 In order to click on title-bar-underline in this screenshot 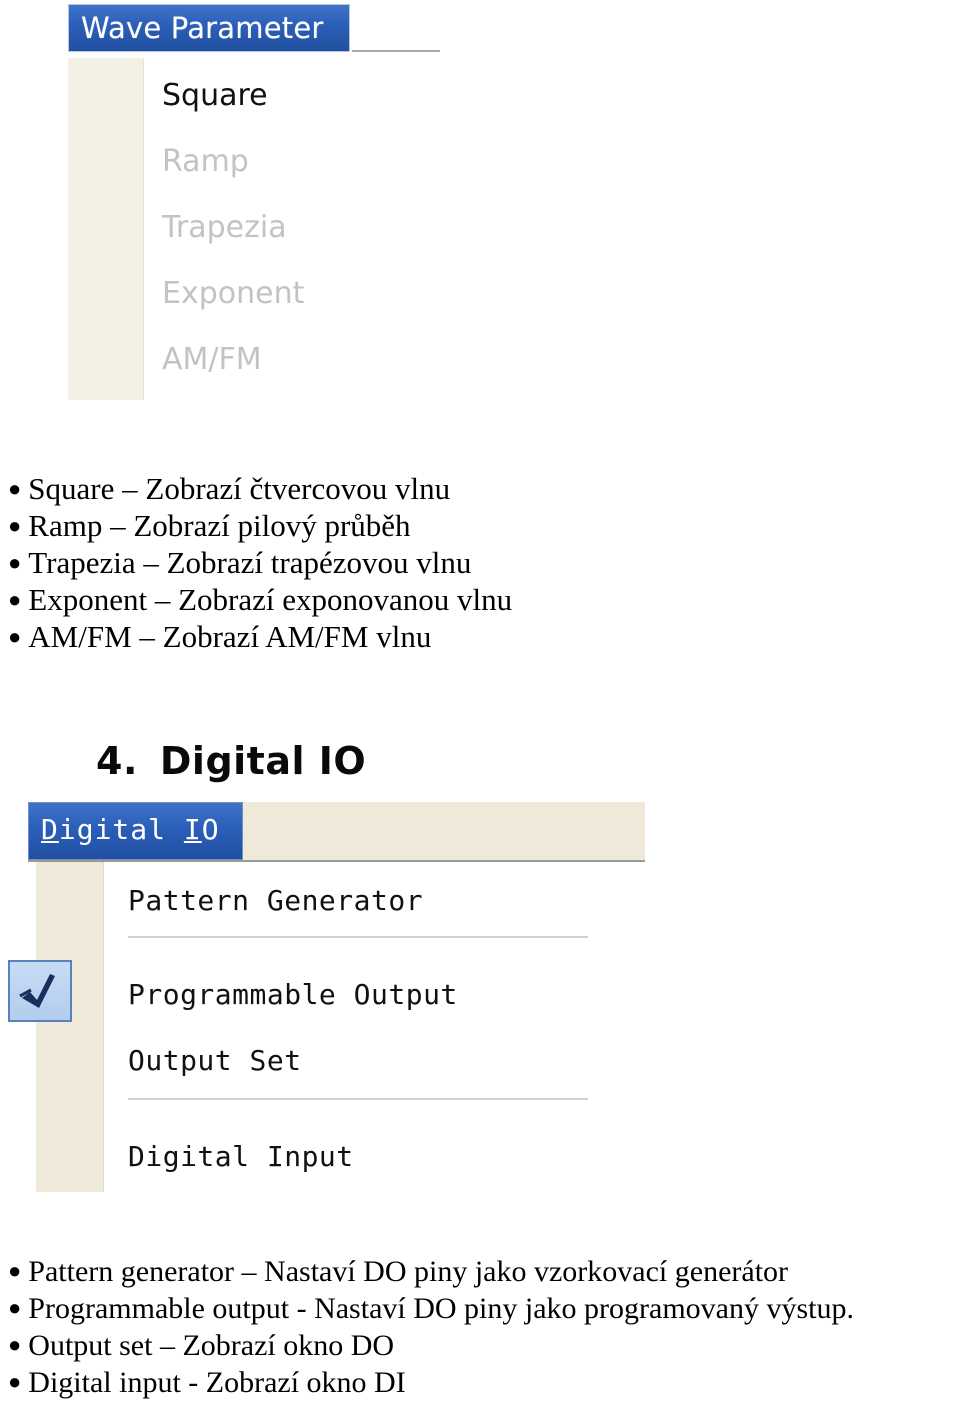, I will do `click(396, 51)`.